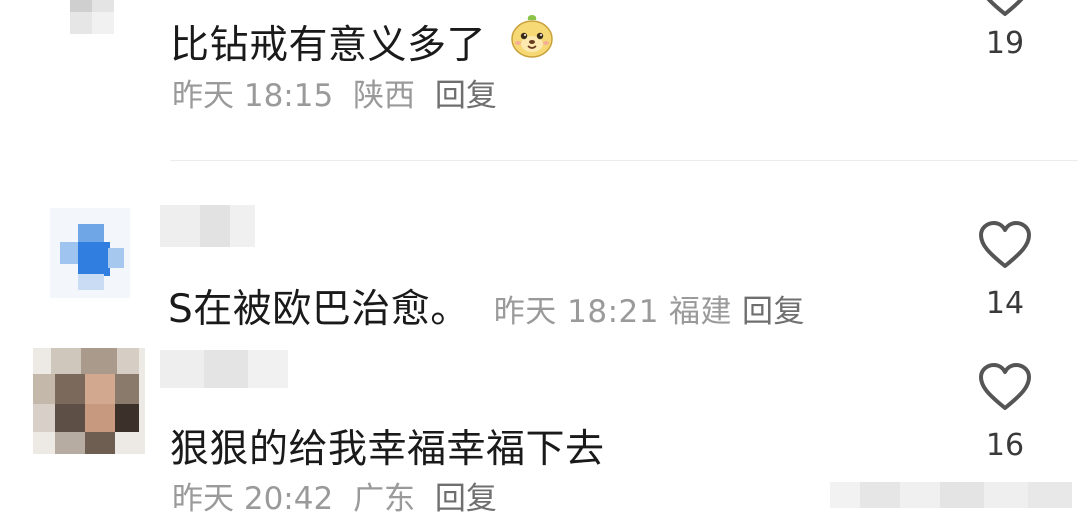 This screenshot has width=1078, height=520. Describe the element at coordinates (1005, 43) in the screenshot. I see `like-count: 19` at that location.